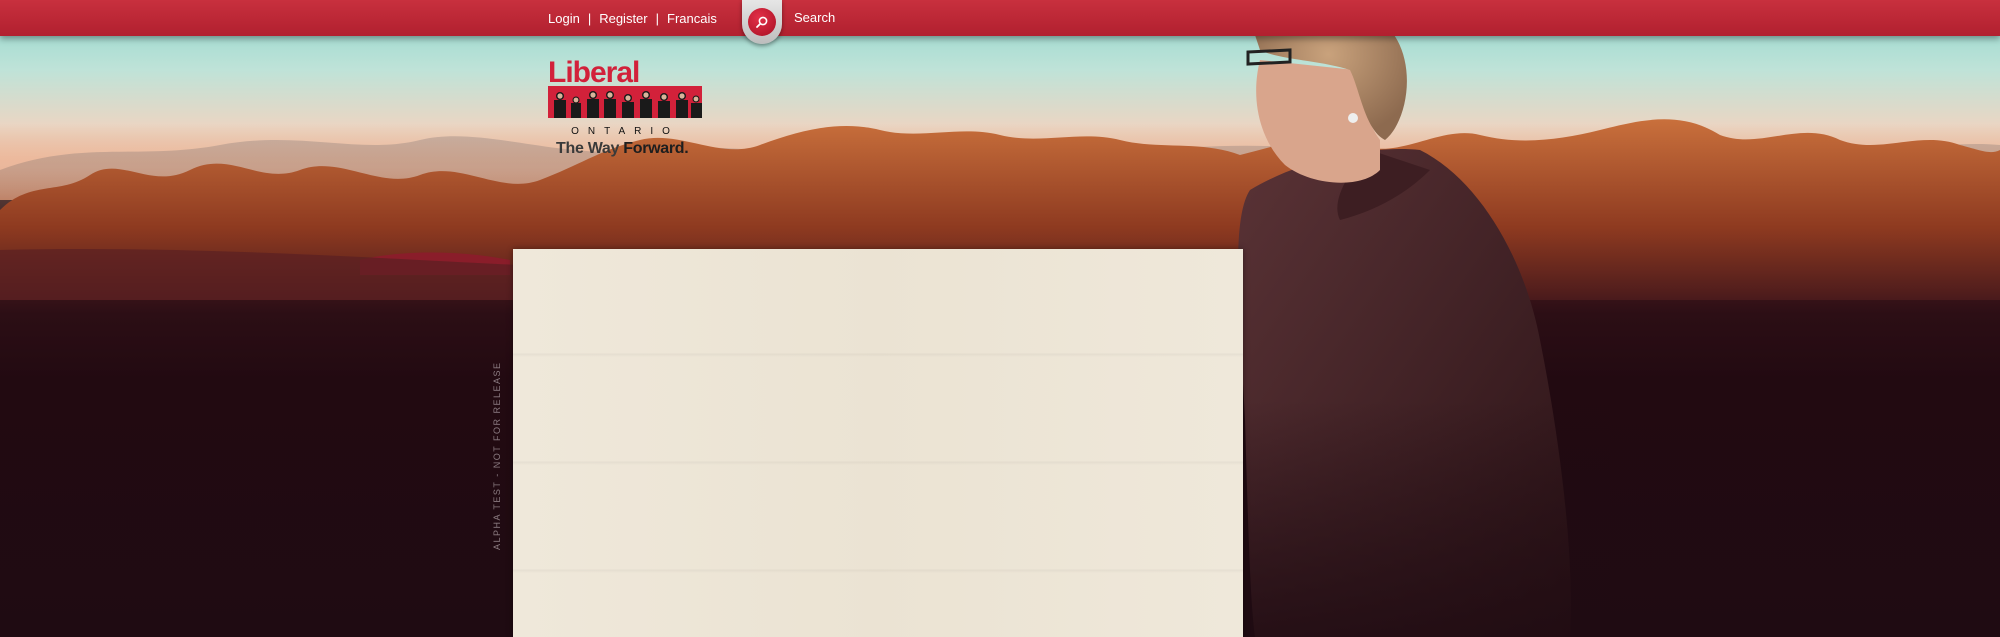 This screenshot has height=637, width=2000. Describe the element at coordinates (656, 148) in the screenshot. I see `tagline-emphasis: Forward.` at that location.